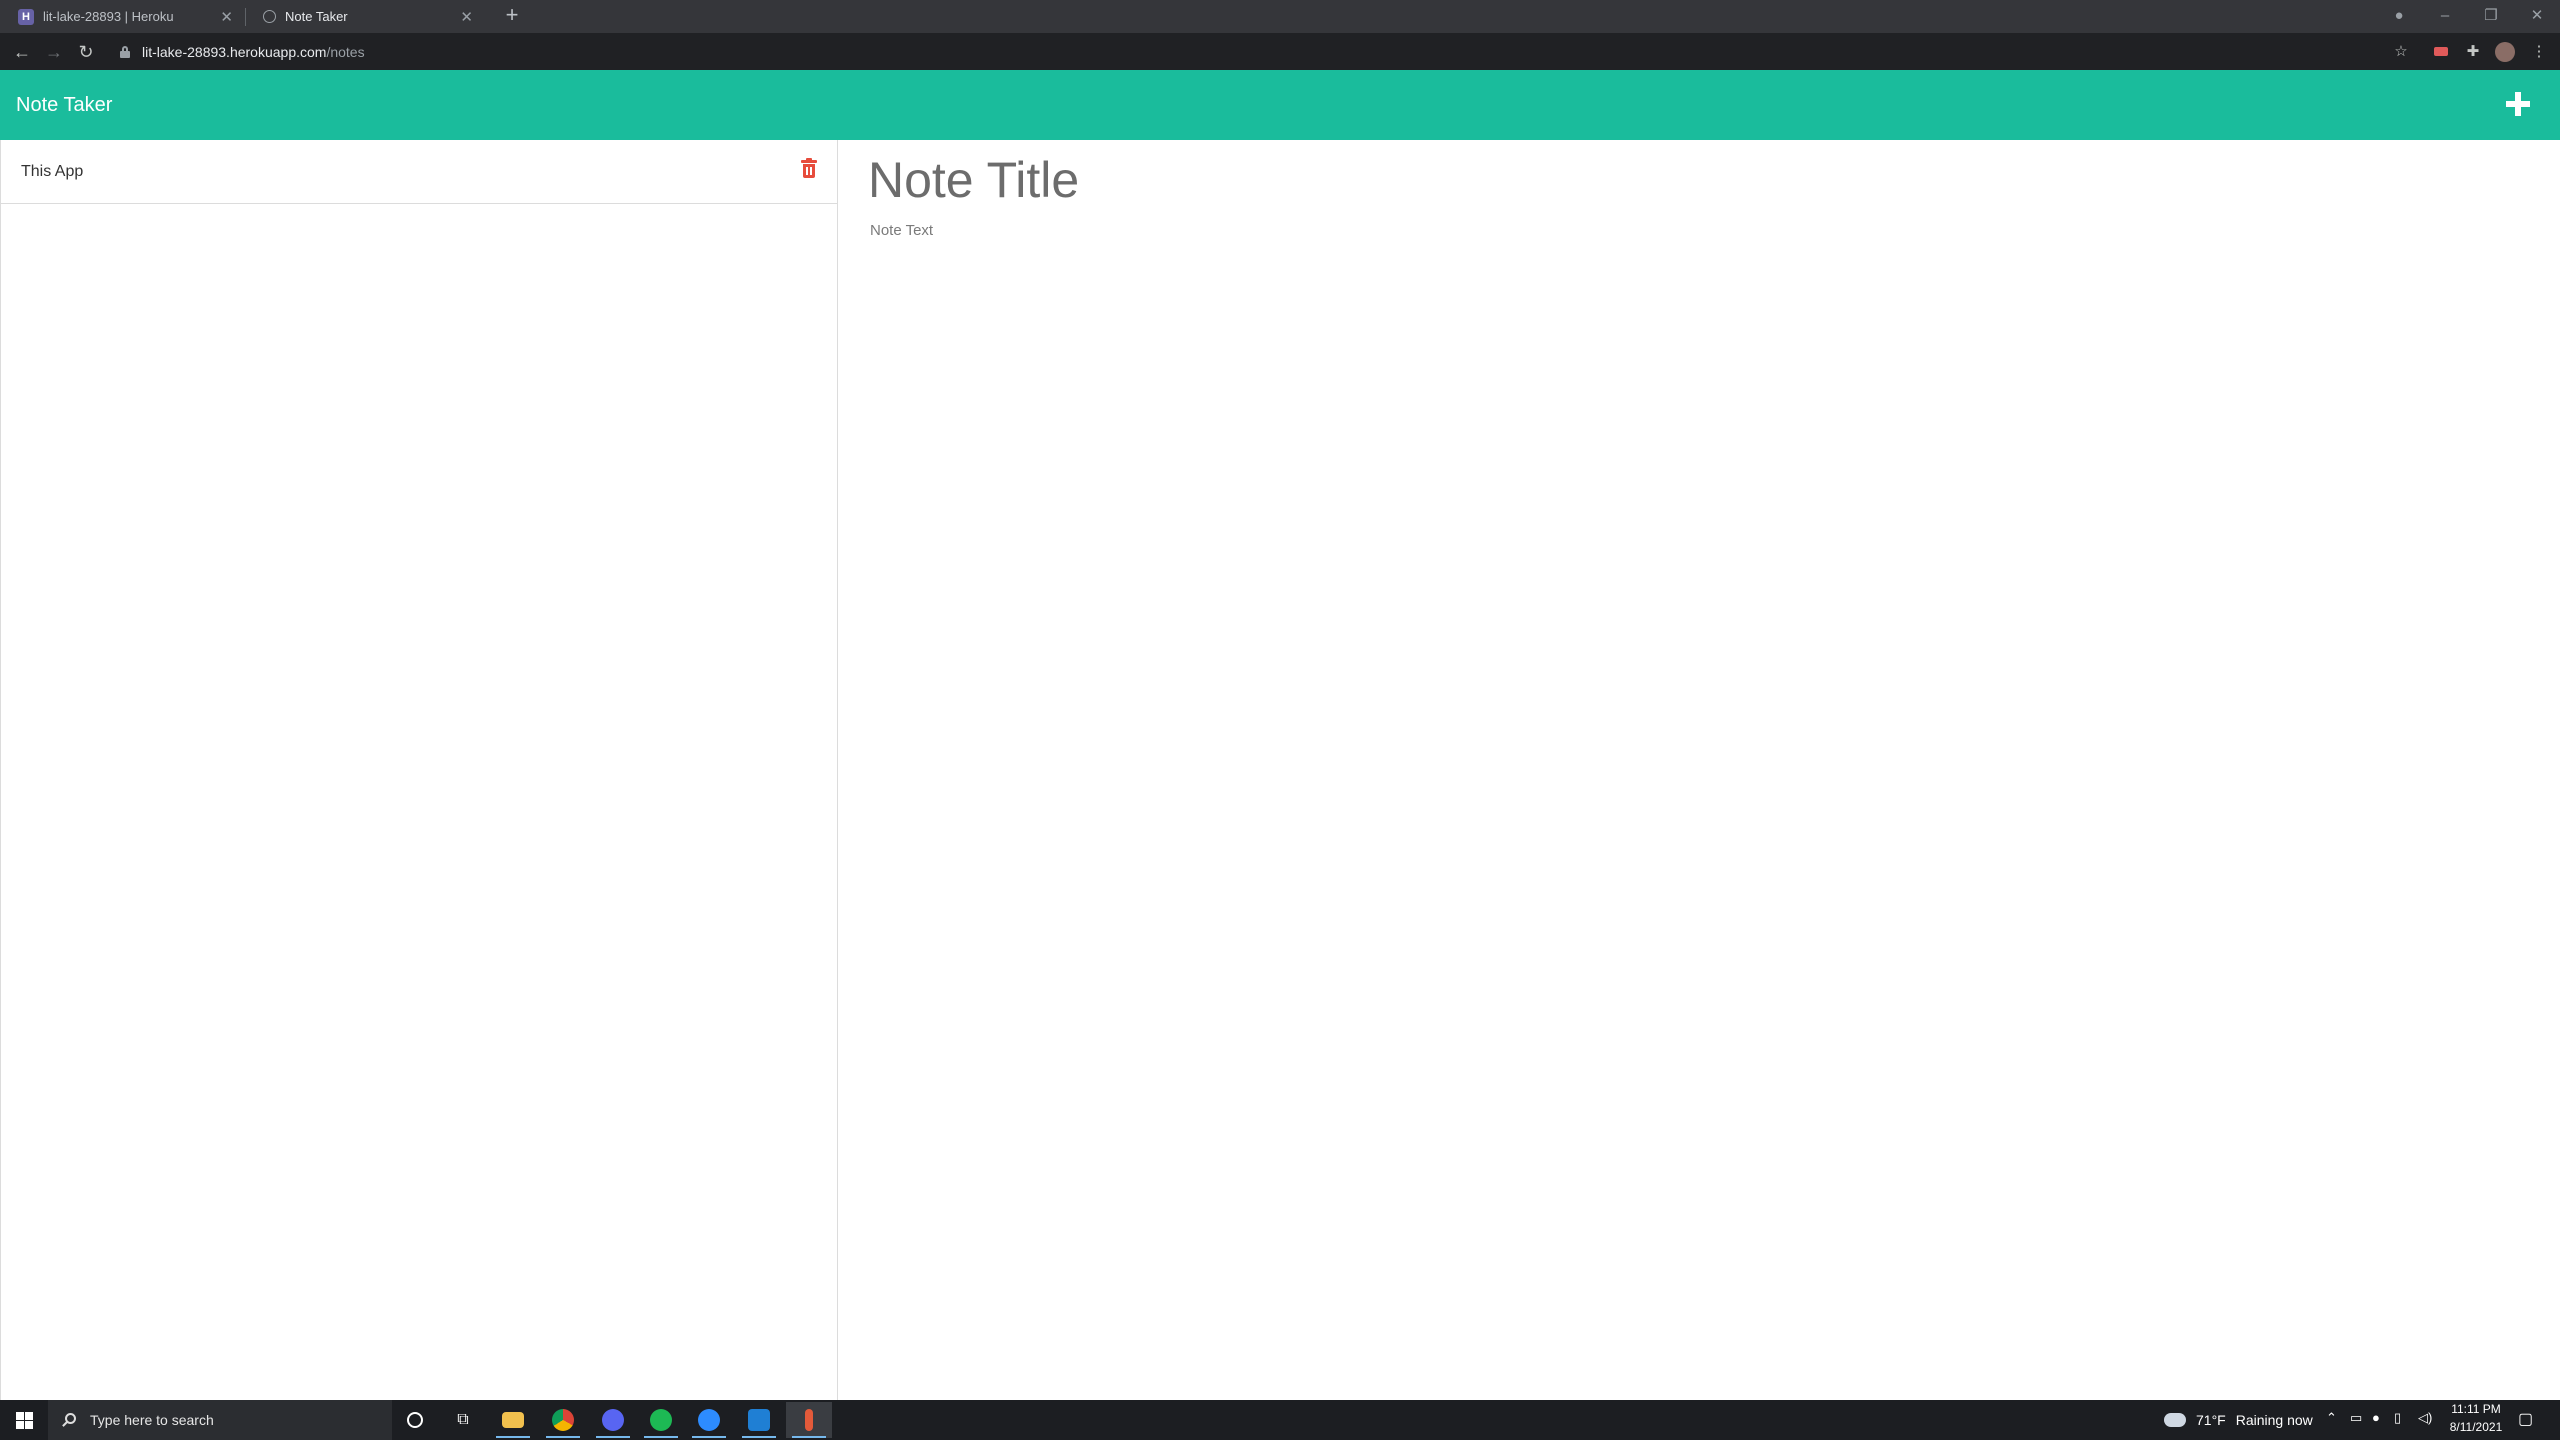 Image resolution: width=2560 pixels, height=1440 pixels. What do you see at coordinates (2211, 1420) in the screenshot?
I see `weather-temp: 71°F` at bounding box center [2211, 1420].